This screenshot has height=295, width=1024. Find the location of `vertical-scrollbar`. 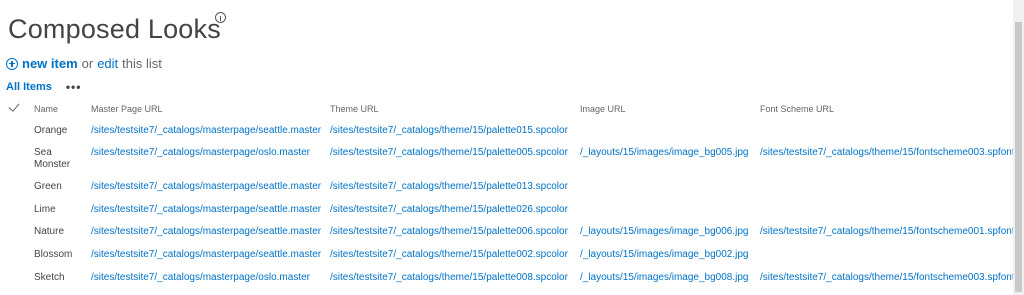

vertical-scrollbar is located at coordinates (1018, 147).